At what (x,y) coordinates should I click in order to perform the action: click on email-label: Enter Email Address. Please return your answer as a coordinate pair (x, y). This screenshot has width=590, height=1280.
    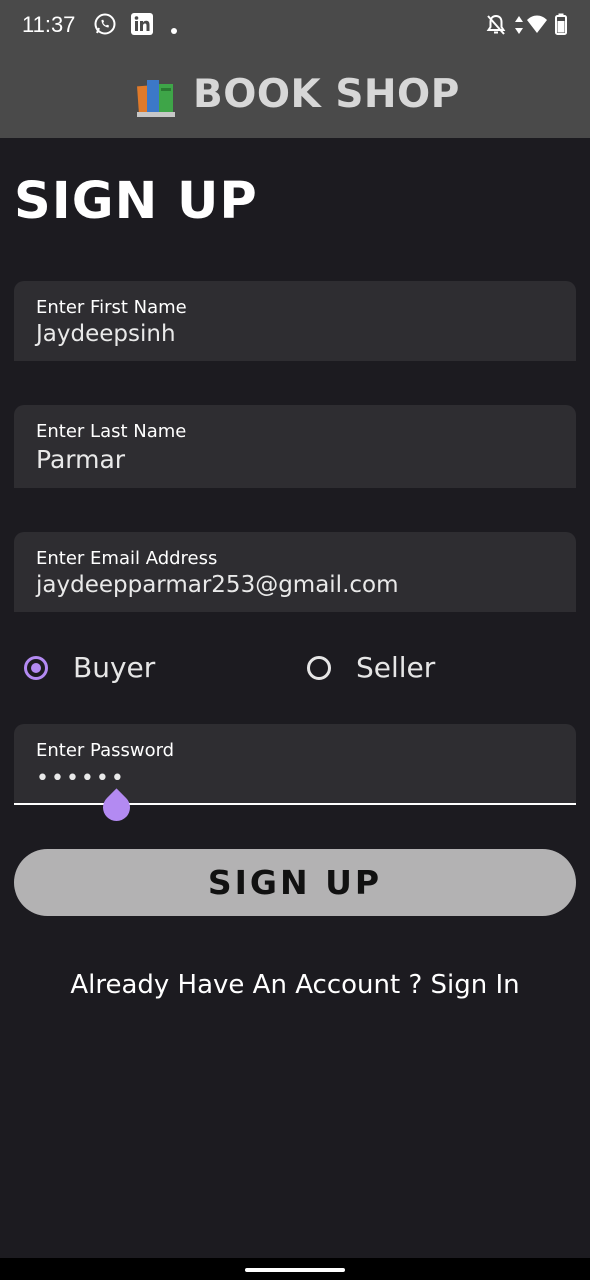
    Looking at the image, I should click on (127, 558).